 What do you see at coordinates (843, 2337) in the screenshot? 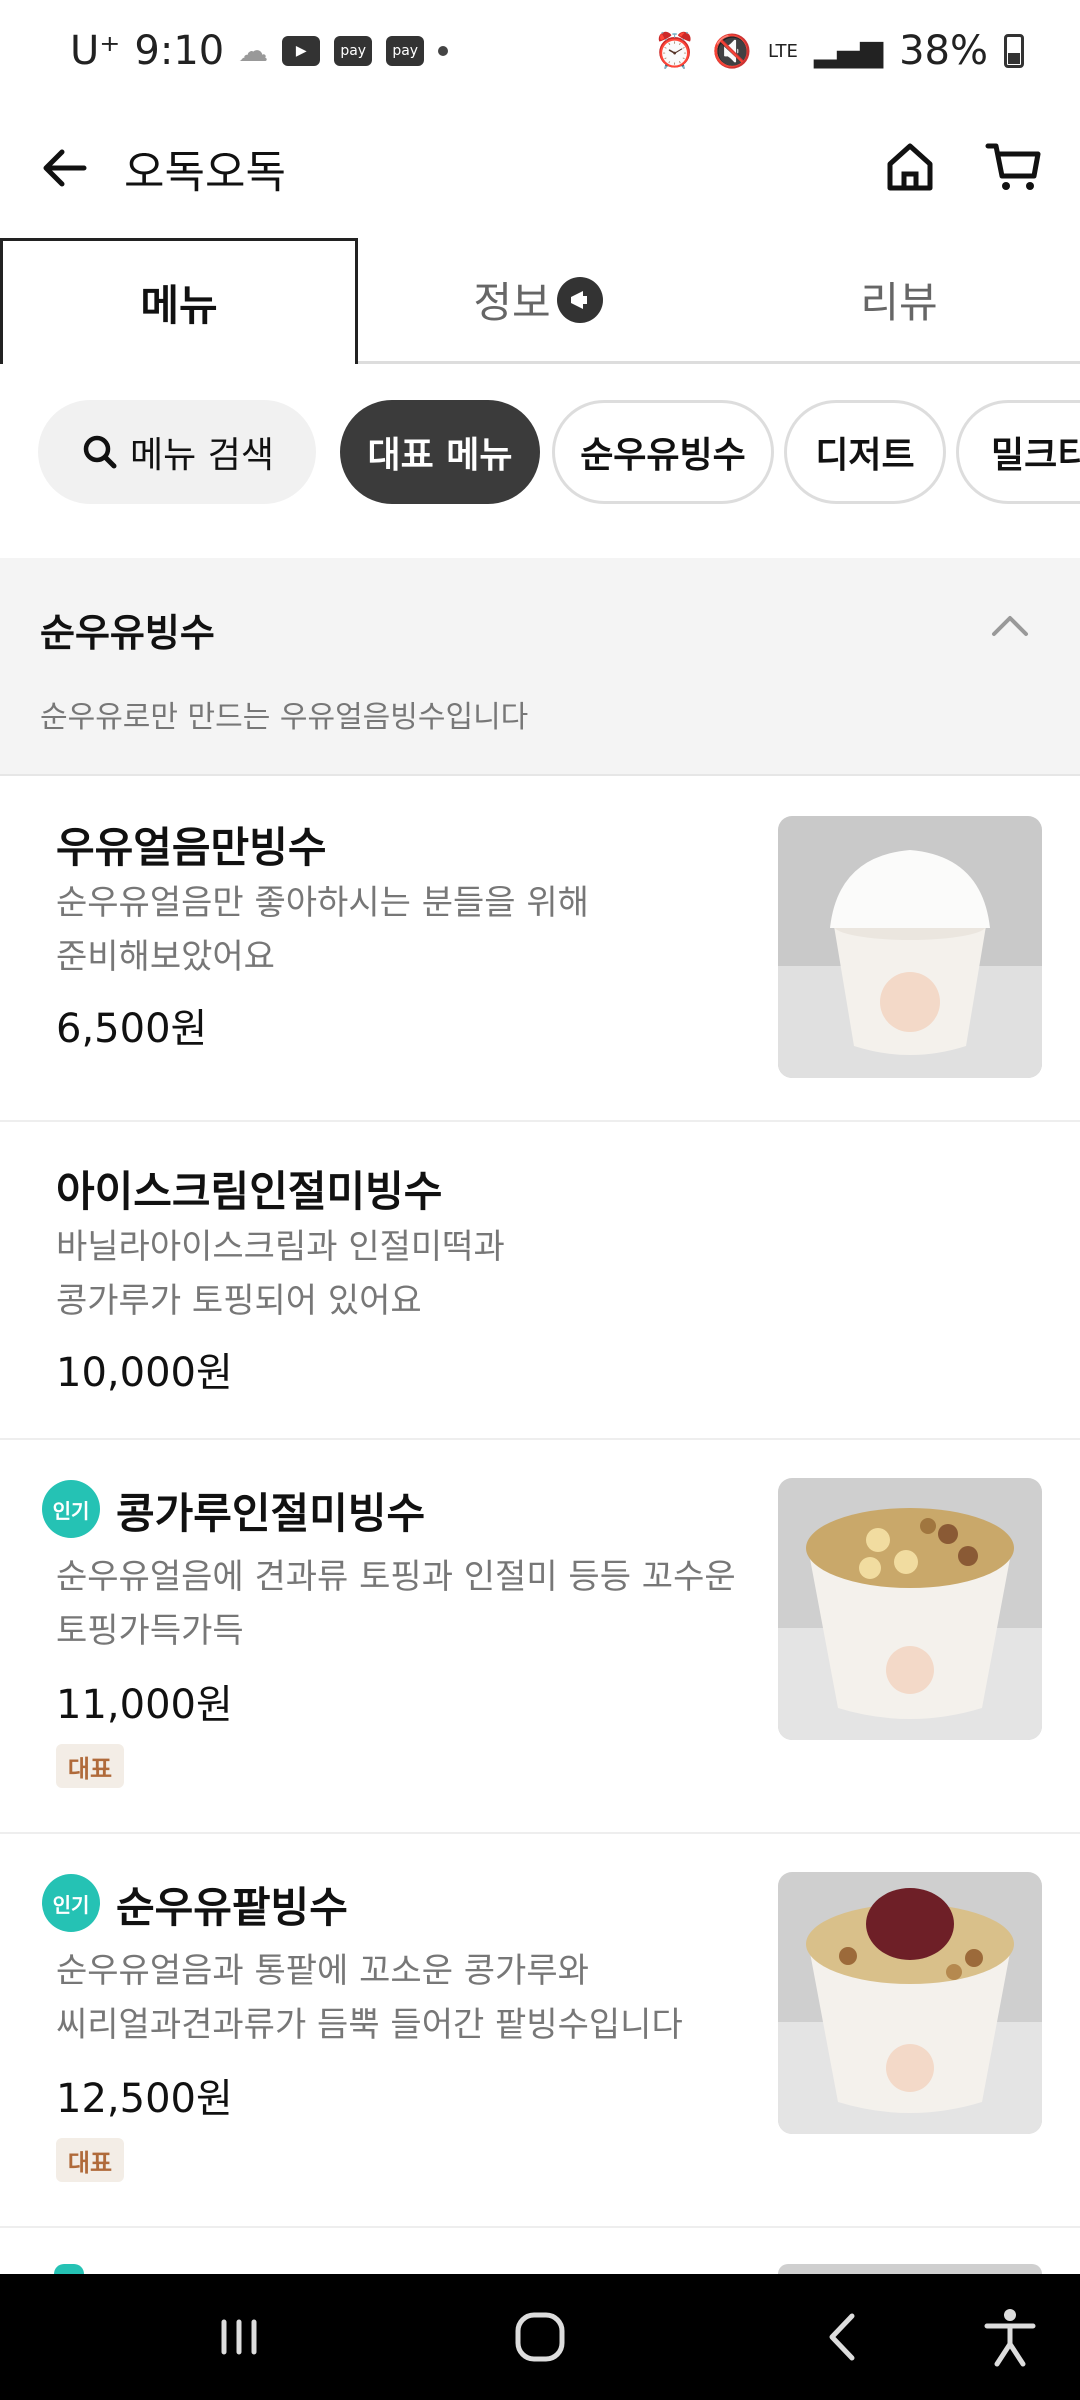
I see `back-nav-icon` at bounding box center [843, 2337].